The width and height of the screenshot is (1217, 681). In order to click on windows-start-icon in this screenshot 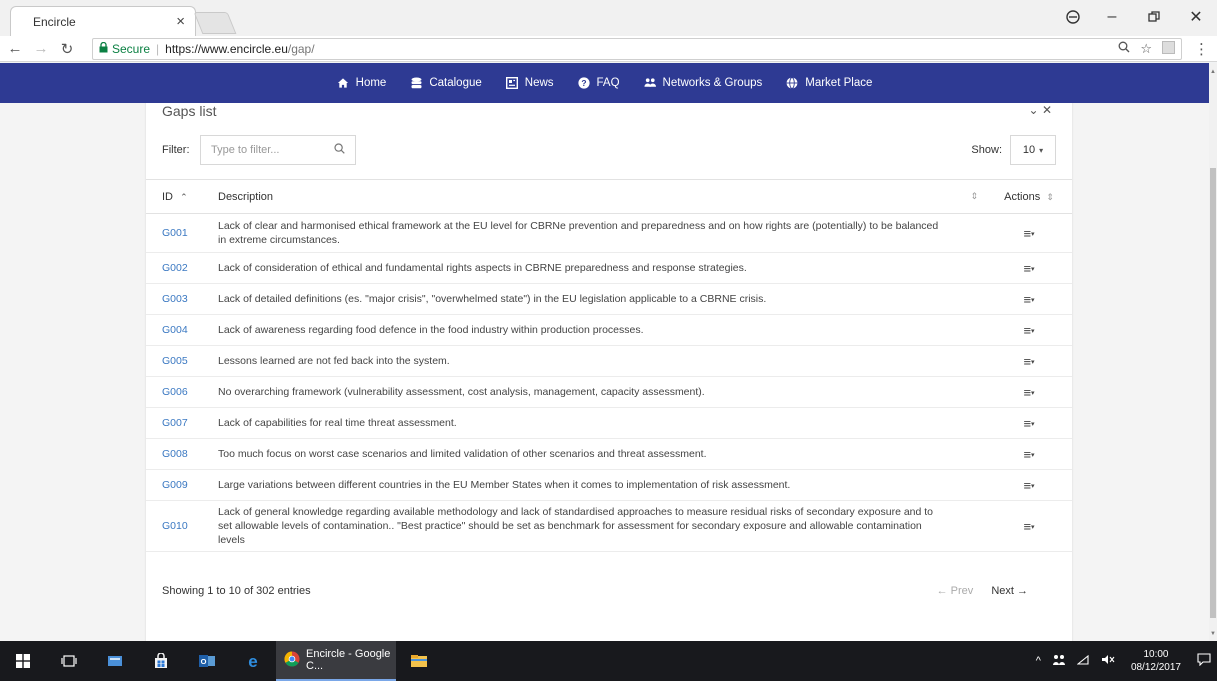, I will do `click(23, 661)`.